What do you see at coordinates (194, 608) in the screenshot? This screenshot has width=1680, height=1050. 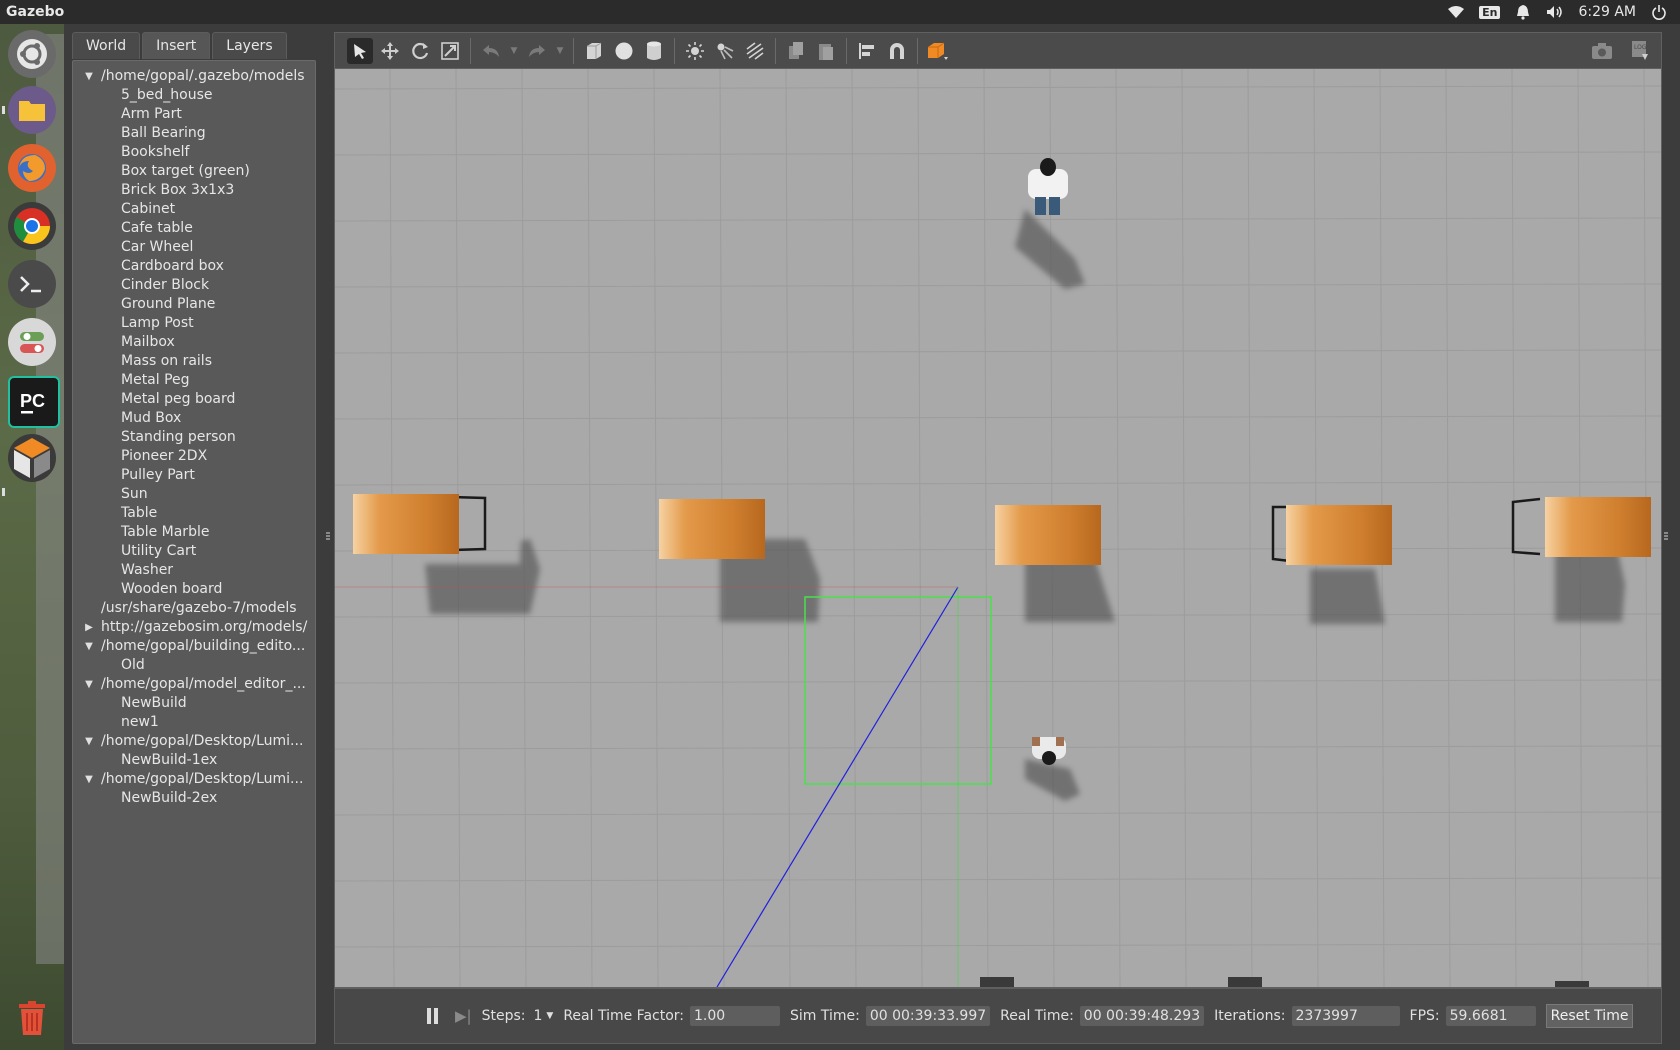 I see `tree-root-system-models: /usr/share/gazebo-7/models` at bounding box center [194, 608].